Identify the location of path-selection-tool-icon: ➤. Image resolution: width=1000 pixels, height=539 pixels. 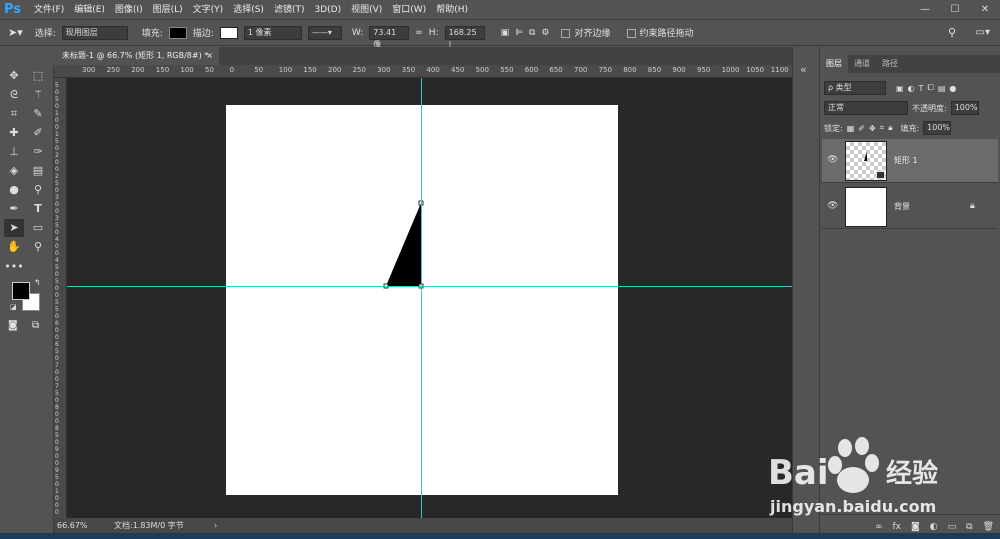
(14, 228).